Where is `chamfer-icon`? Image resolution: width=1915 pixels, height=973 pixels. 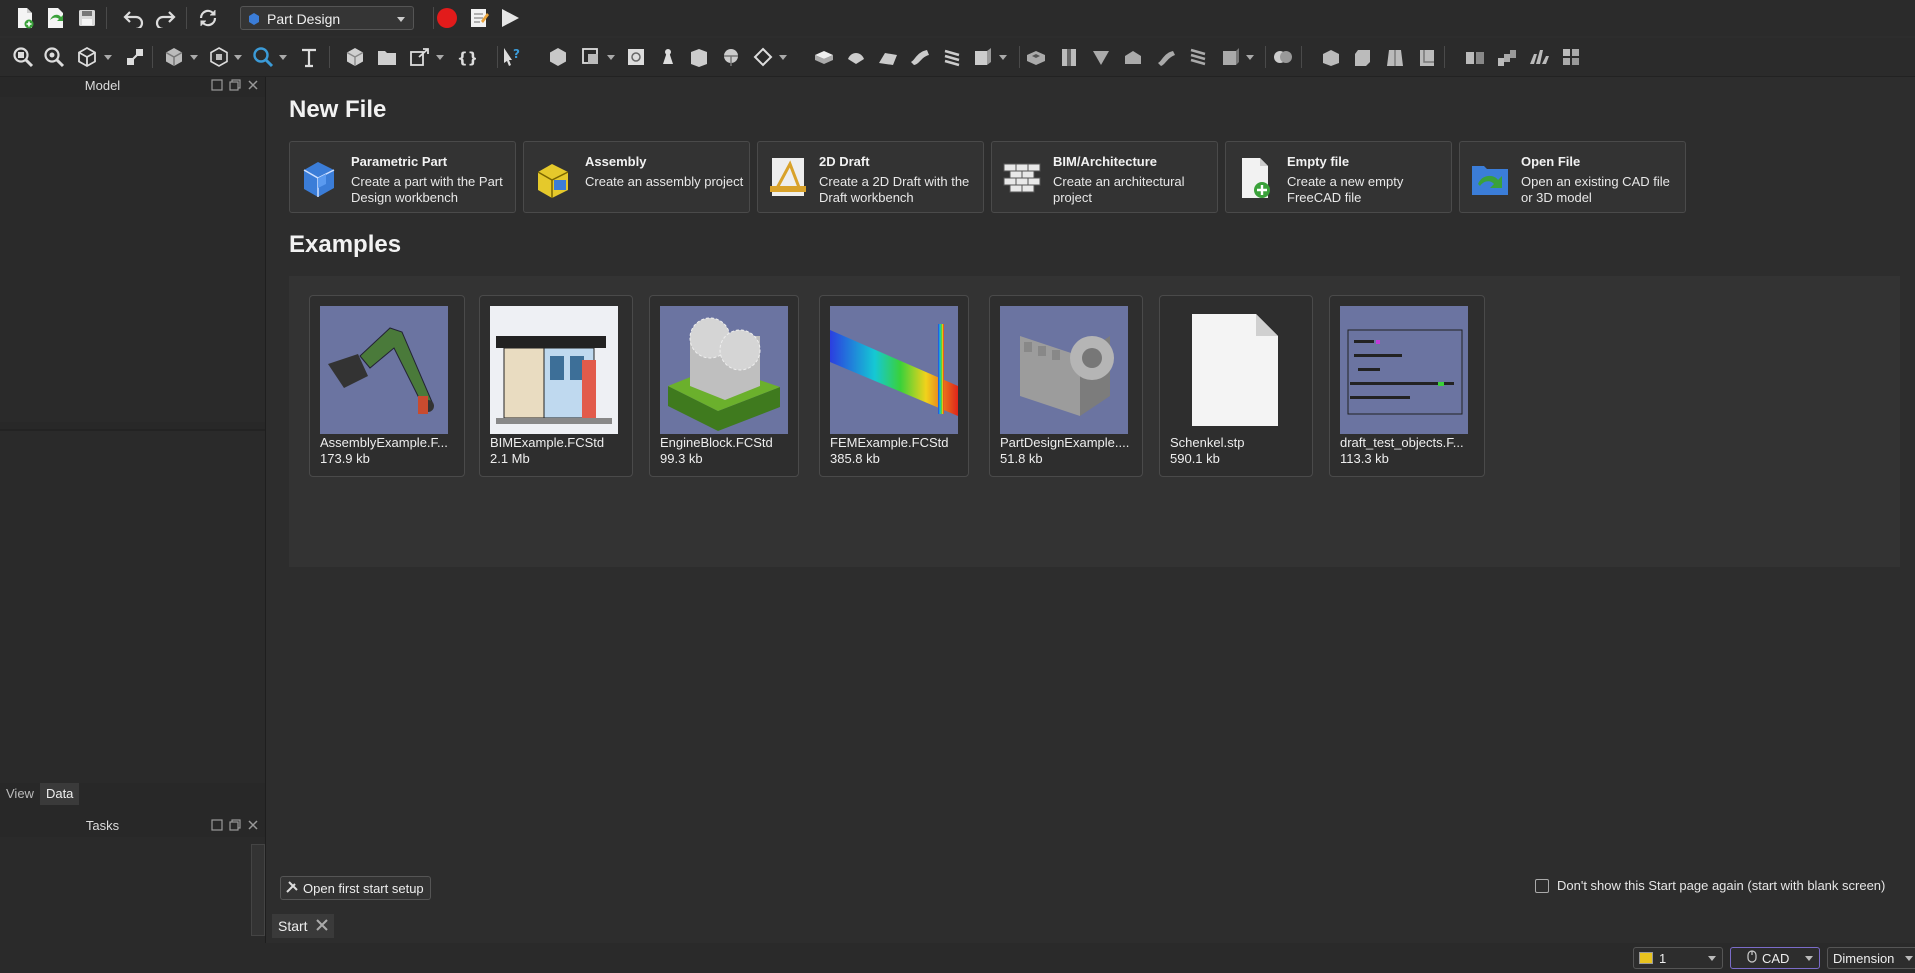
chamfer-icon is located at coordinates (1363, 57).